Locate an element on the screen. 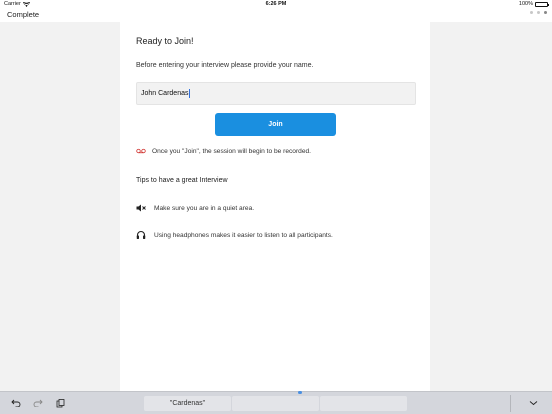  page-dot-active is located at coordinates (545, 12).